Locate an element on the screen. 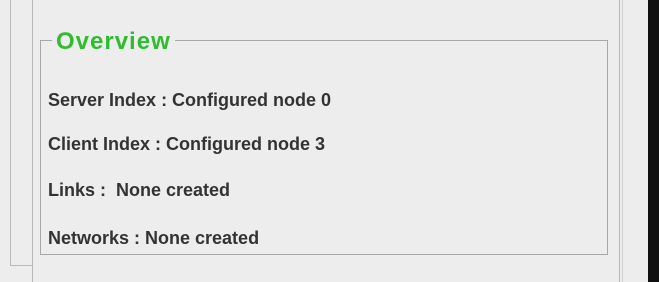  panel-divider-left-inner is located at coordinates (32, 141).